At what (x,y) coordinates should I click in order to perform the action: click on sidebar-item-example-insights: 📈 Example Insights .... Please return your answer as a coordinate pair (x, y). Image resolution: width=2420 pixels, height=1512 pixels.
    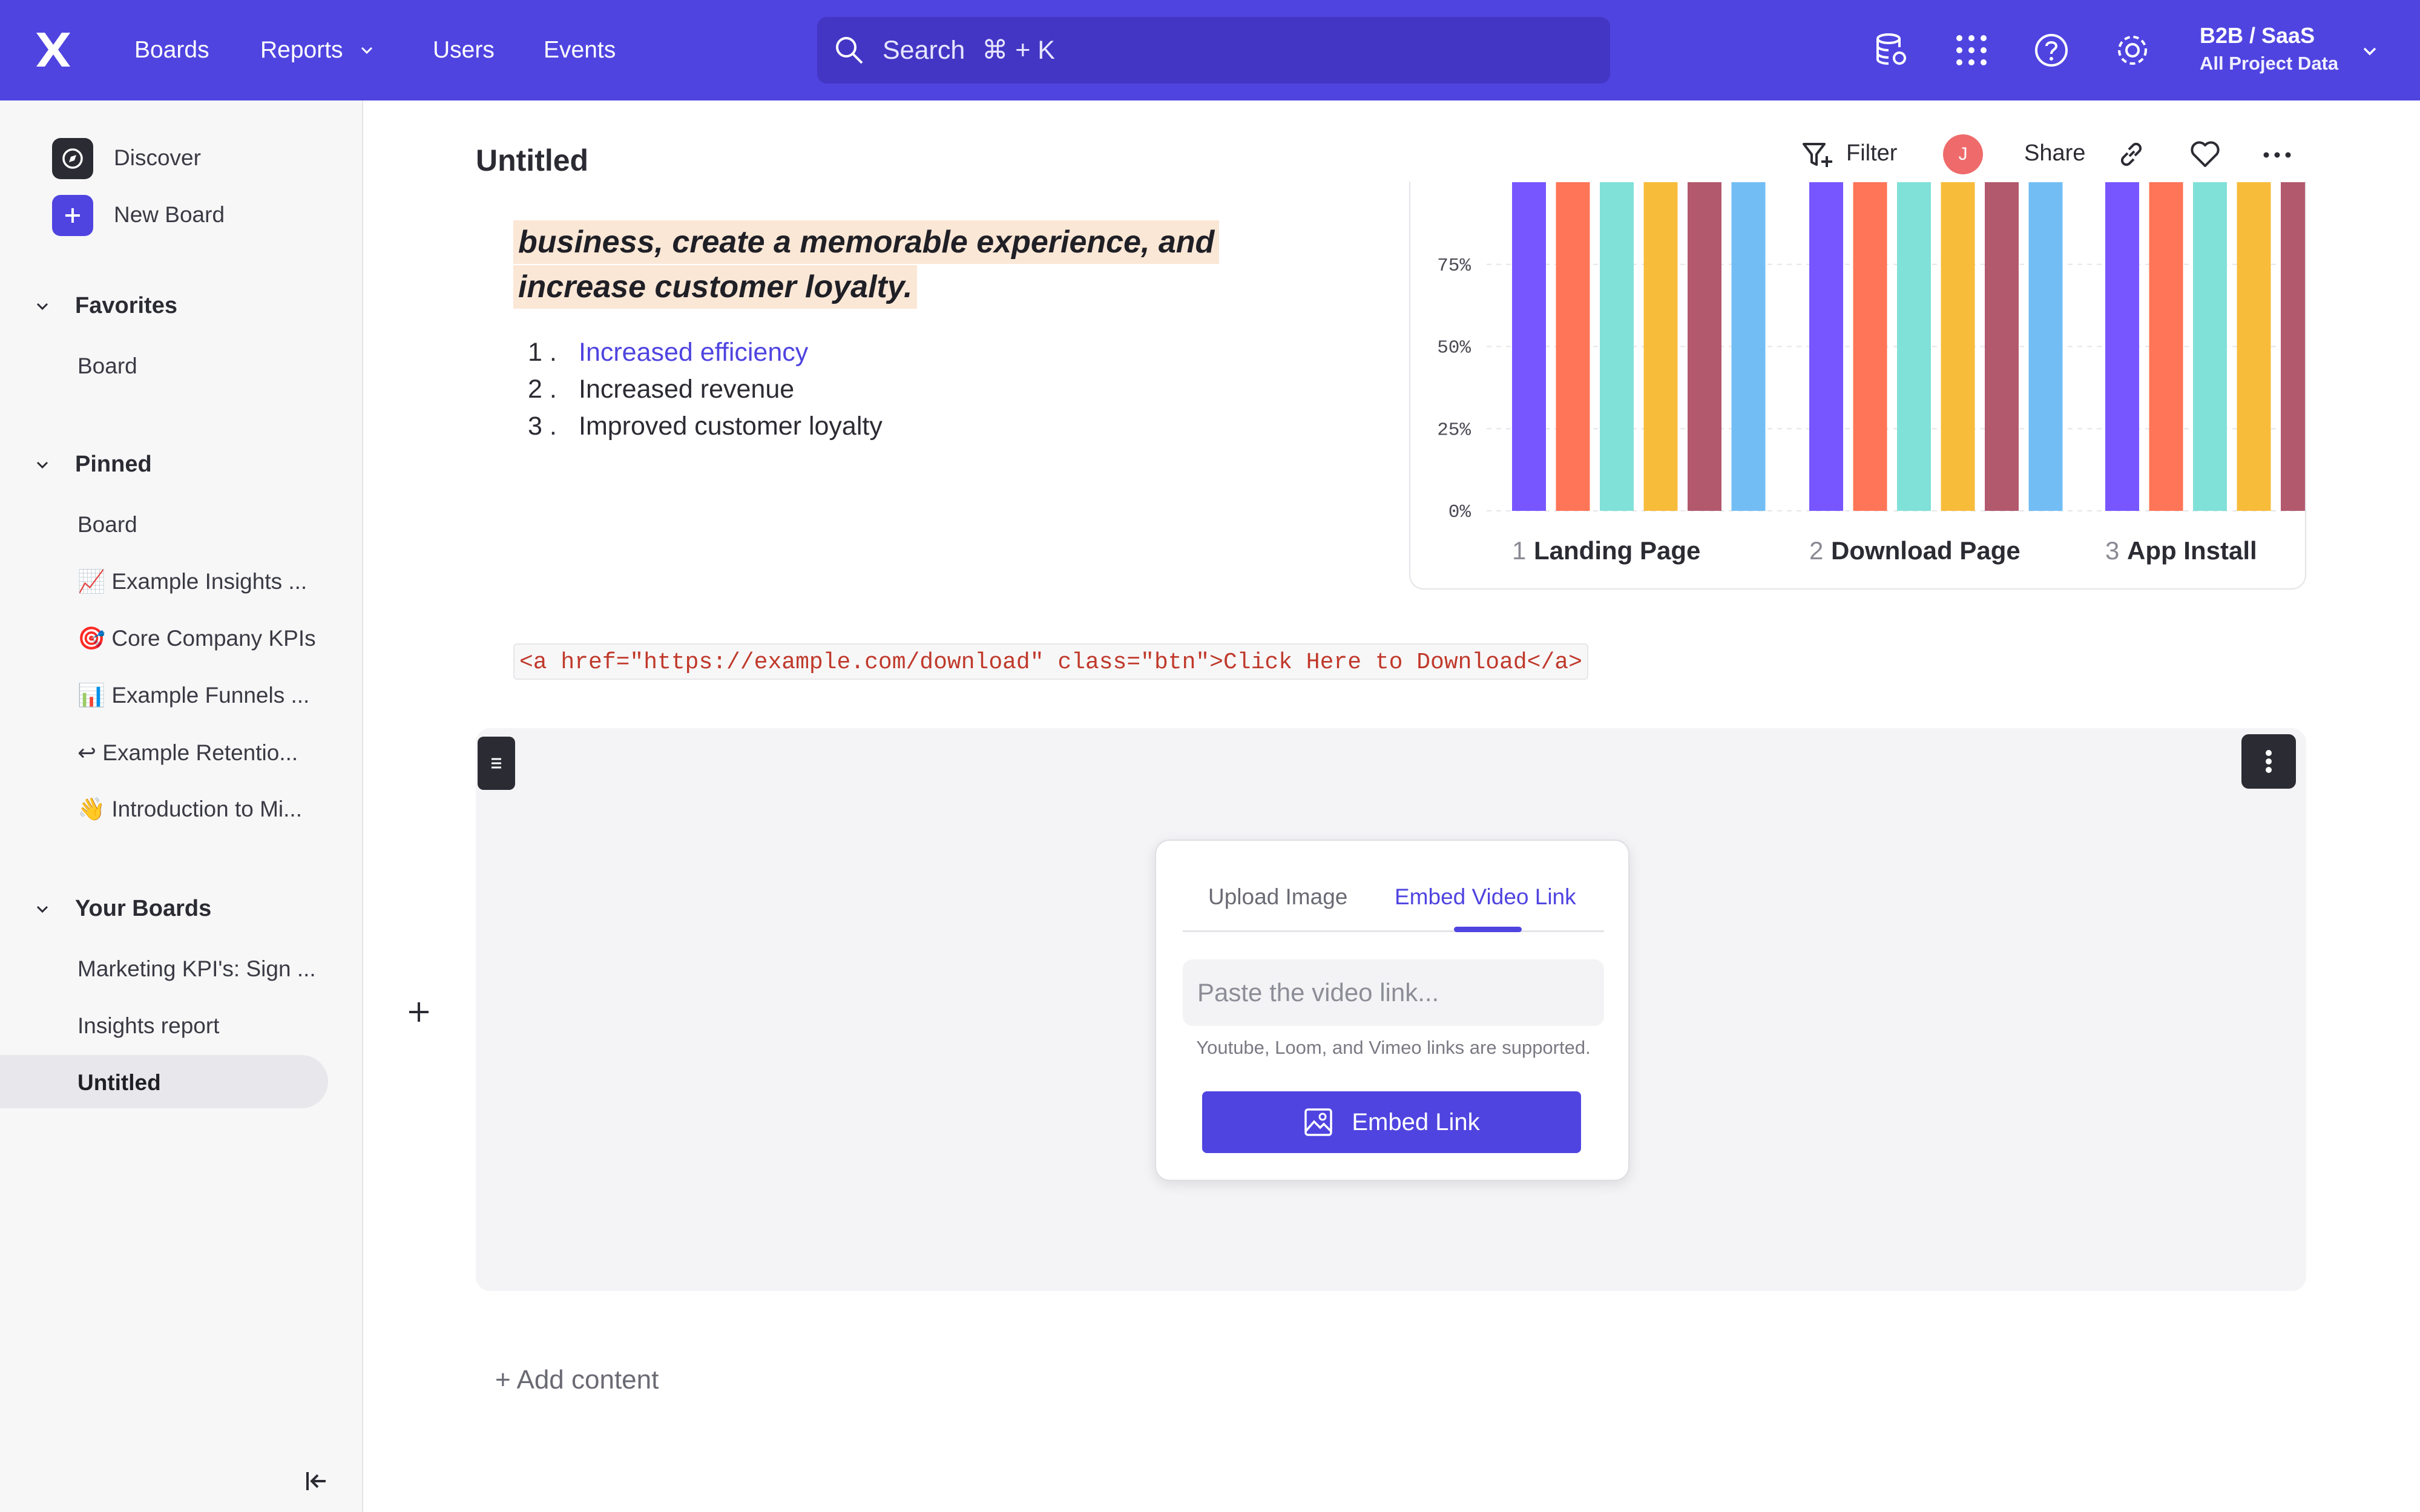
    Looking at the image, I should click on (192, 582).